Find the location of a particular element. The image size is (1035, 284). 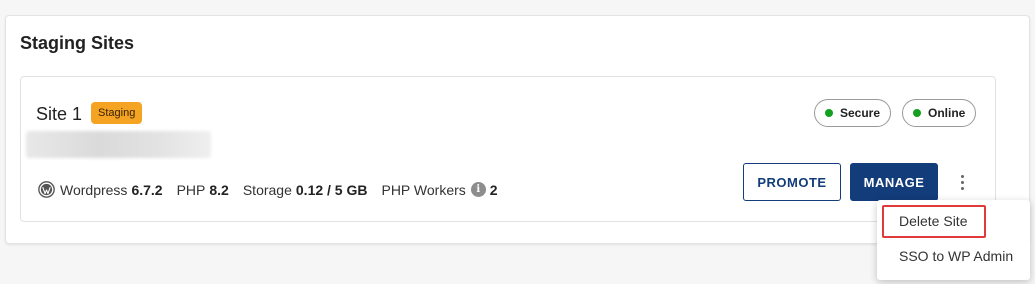

panel-title: Staging Sites is located at coordinates (77, 43).